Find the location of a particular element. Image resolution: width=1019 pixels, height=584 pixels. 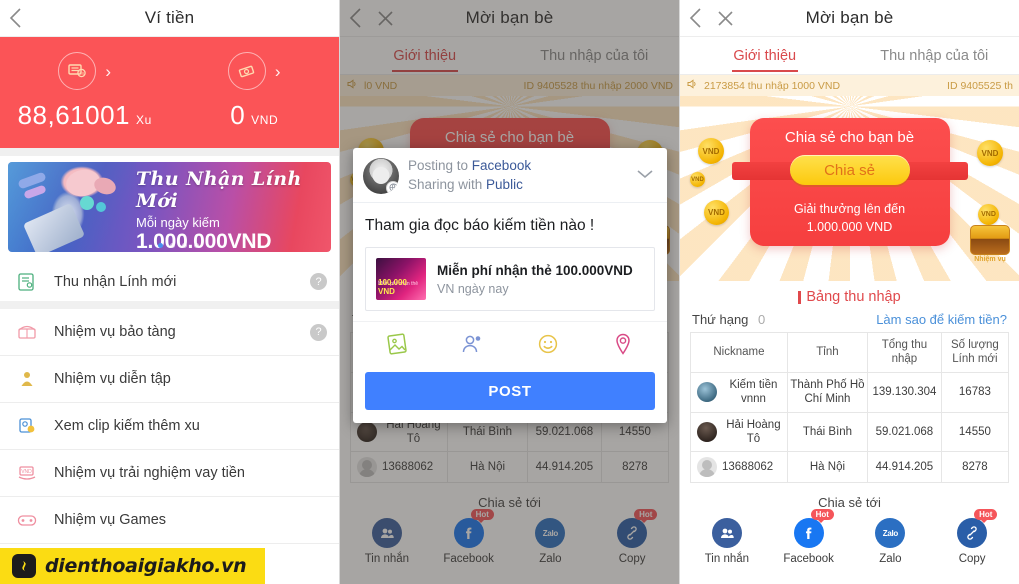

wallet-coin-block: Xu › 88,61001 Xu is located at coordinates (85, 92).